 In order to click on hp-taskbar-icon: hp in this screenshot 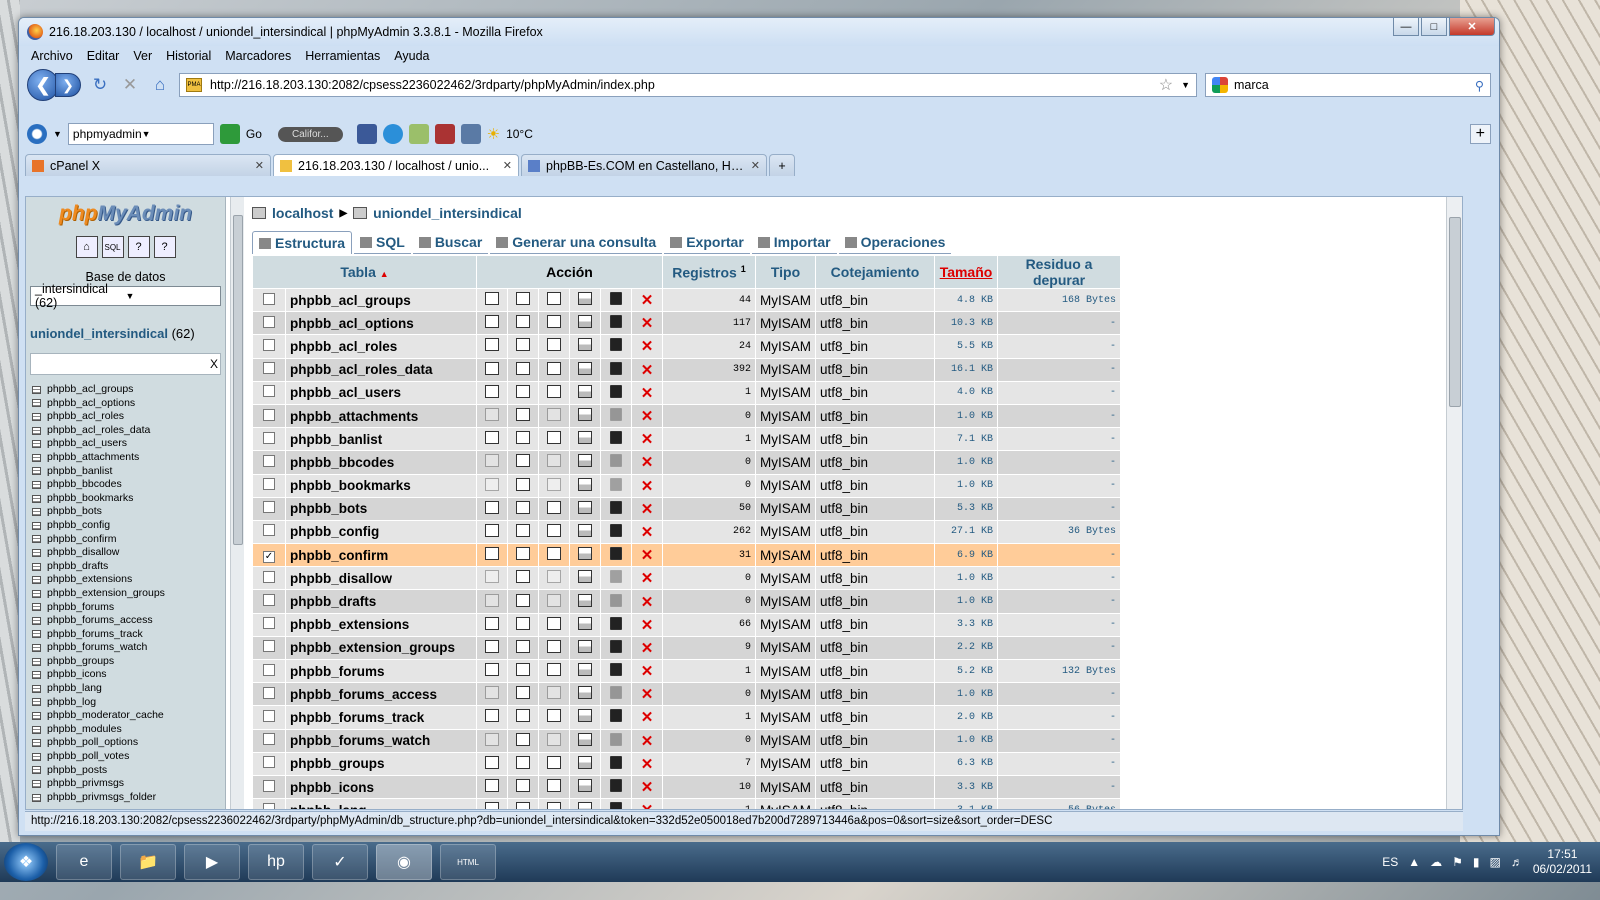, I will do `click(276, 862)`.